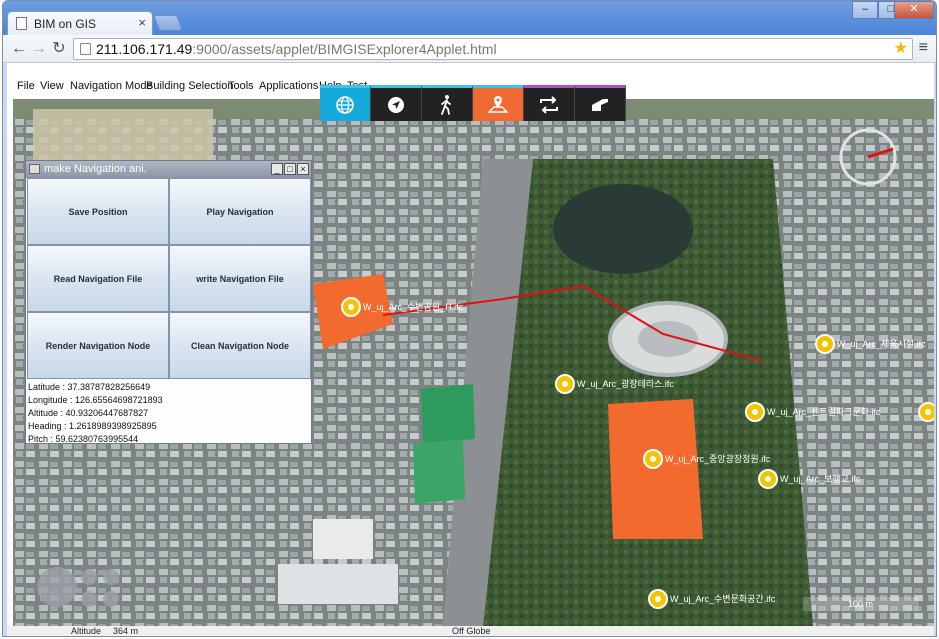  Describe the element at coordinates (469, 18) in the screenshot. I see `tab-strip: BIM on GIS × – □ ✕` at that location.